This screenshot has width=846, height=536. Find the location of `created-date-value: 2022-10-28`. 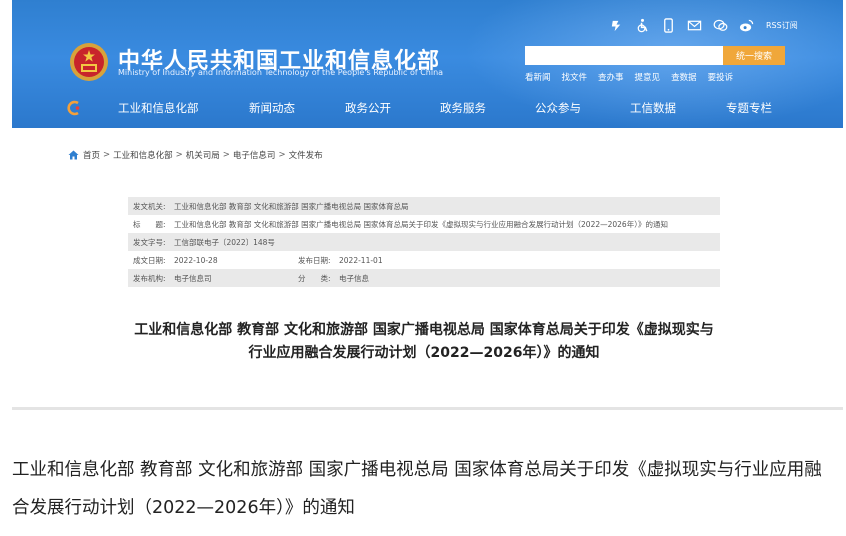

created-date-value: 2022-10-28 is located at coordinates (196, 260).